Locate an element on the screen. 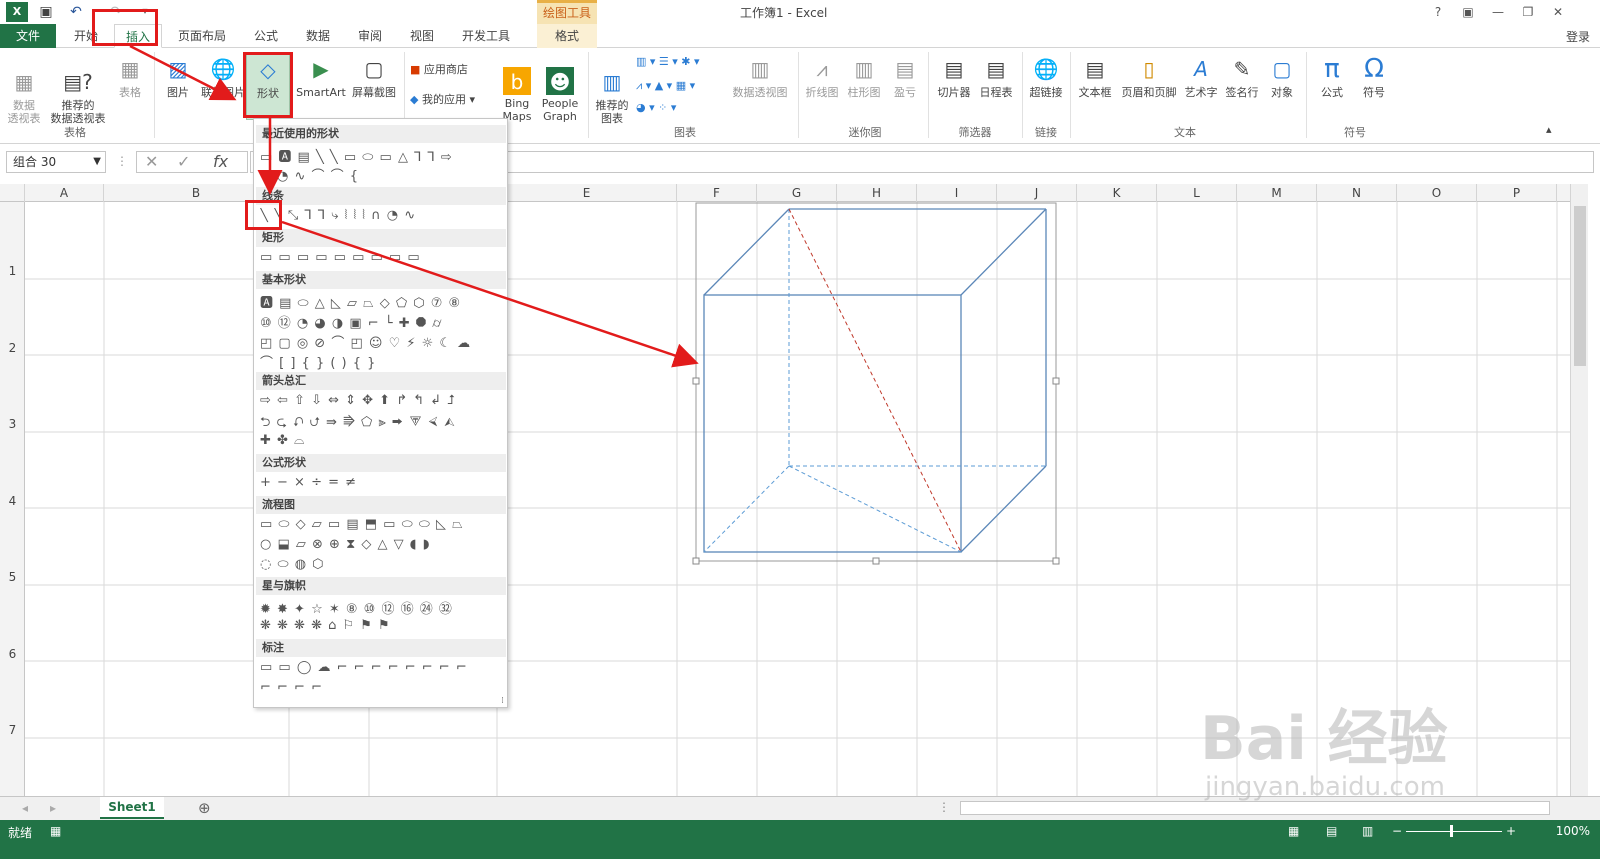 The image size is (1600, 859). block-arrows-row: ⮌ ⮎ ⮏ ⮍ ⇛ ⭆ ⬠ ⫸ ⮕ ⮗ ⮘ ⮙ is located at coordinates (382, 422).